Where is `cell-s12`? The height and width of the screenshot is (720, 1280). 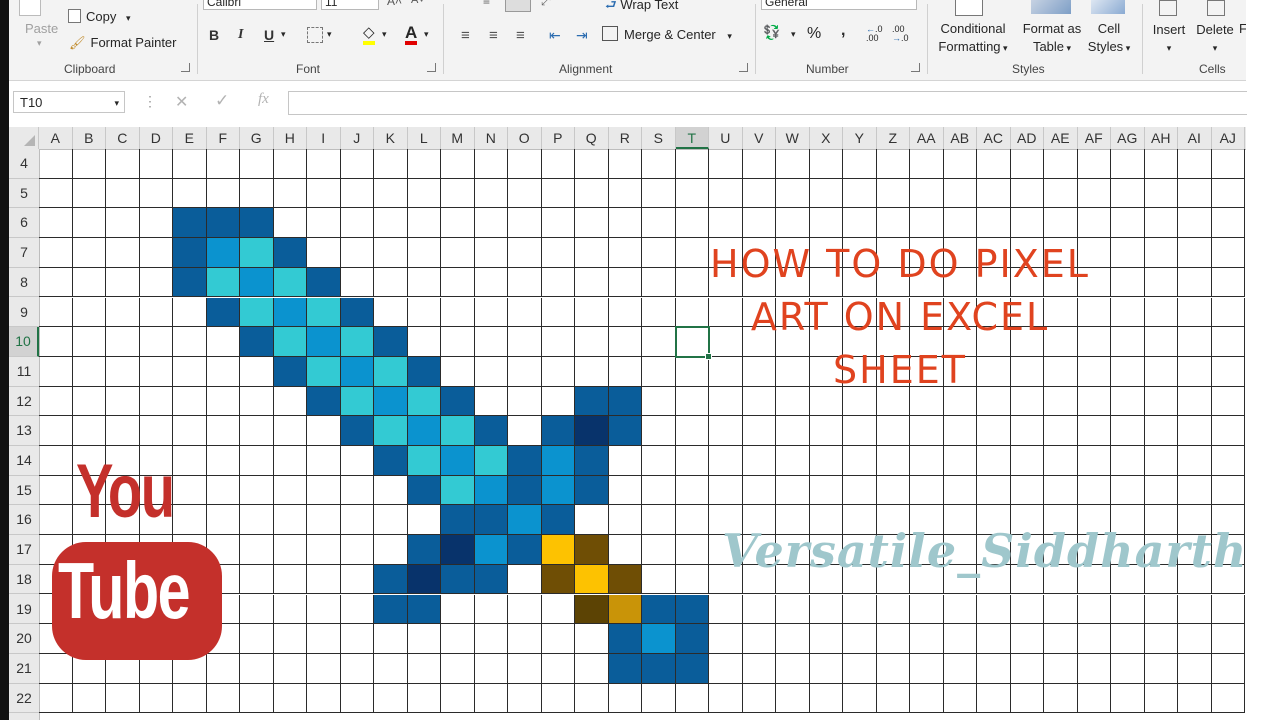
cell-s12 is located at coordinates (659, 401).